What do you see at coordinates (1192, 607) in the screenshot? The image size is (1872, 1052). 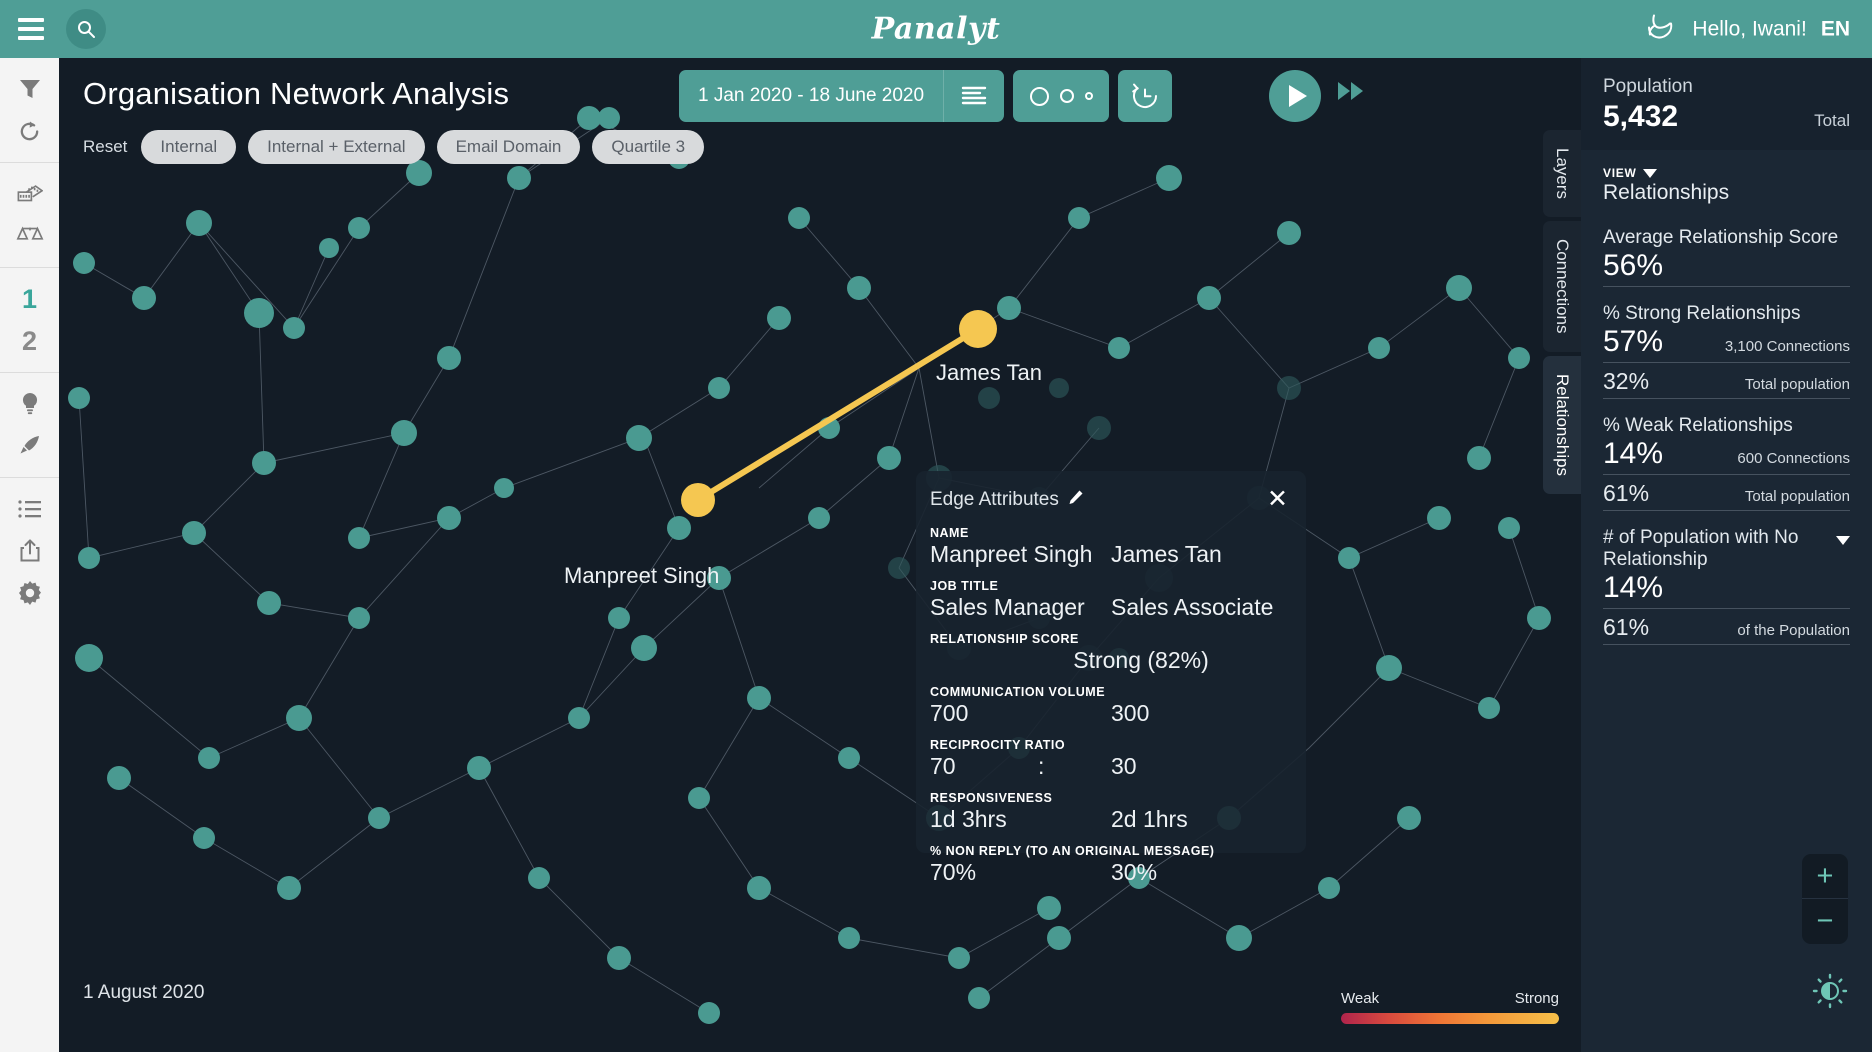 I see `attr-job-right: Sales Associate` at bounding box center [1192, 607].